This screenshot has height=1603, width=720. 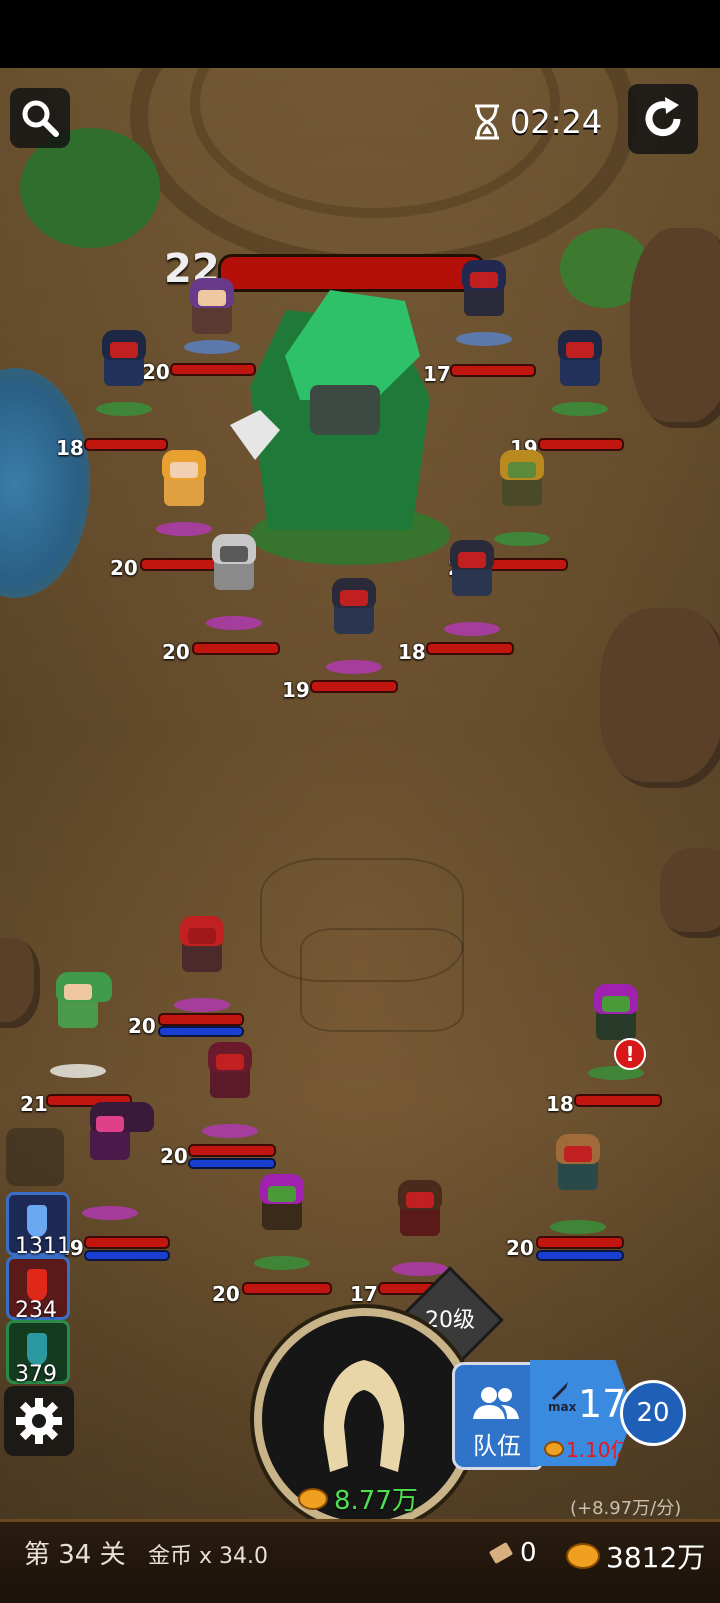 I want to click on ticket-icon, so click(x=501, y=1553).